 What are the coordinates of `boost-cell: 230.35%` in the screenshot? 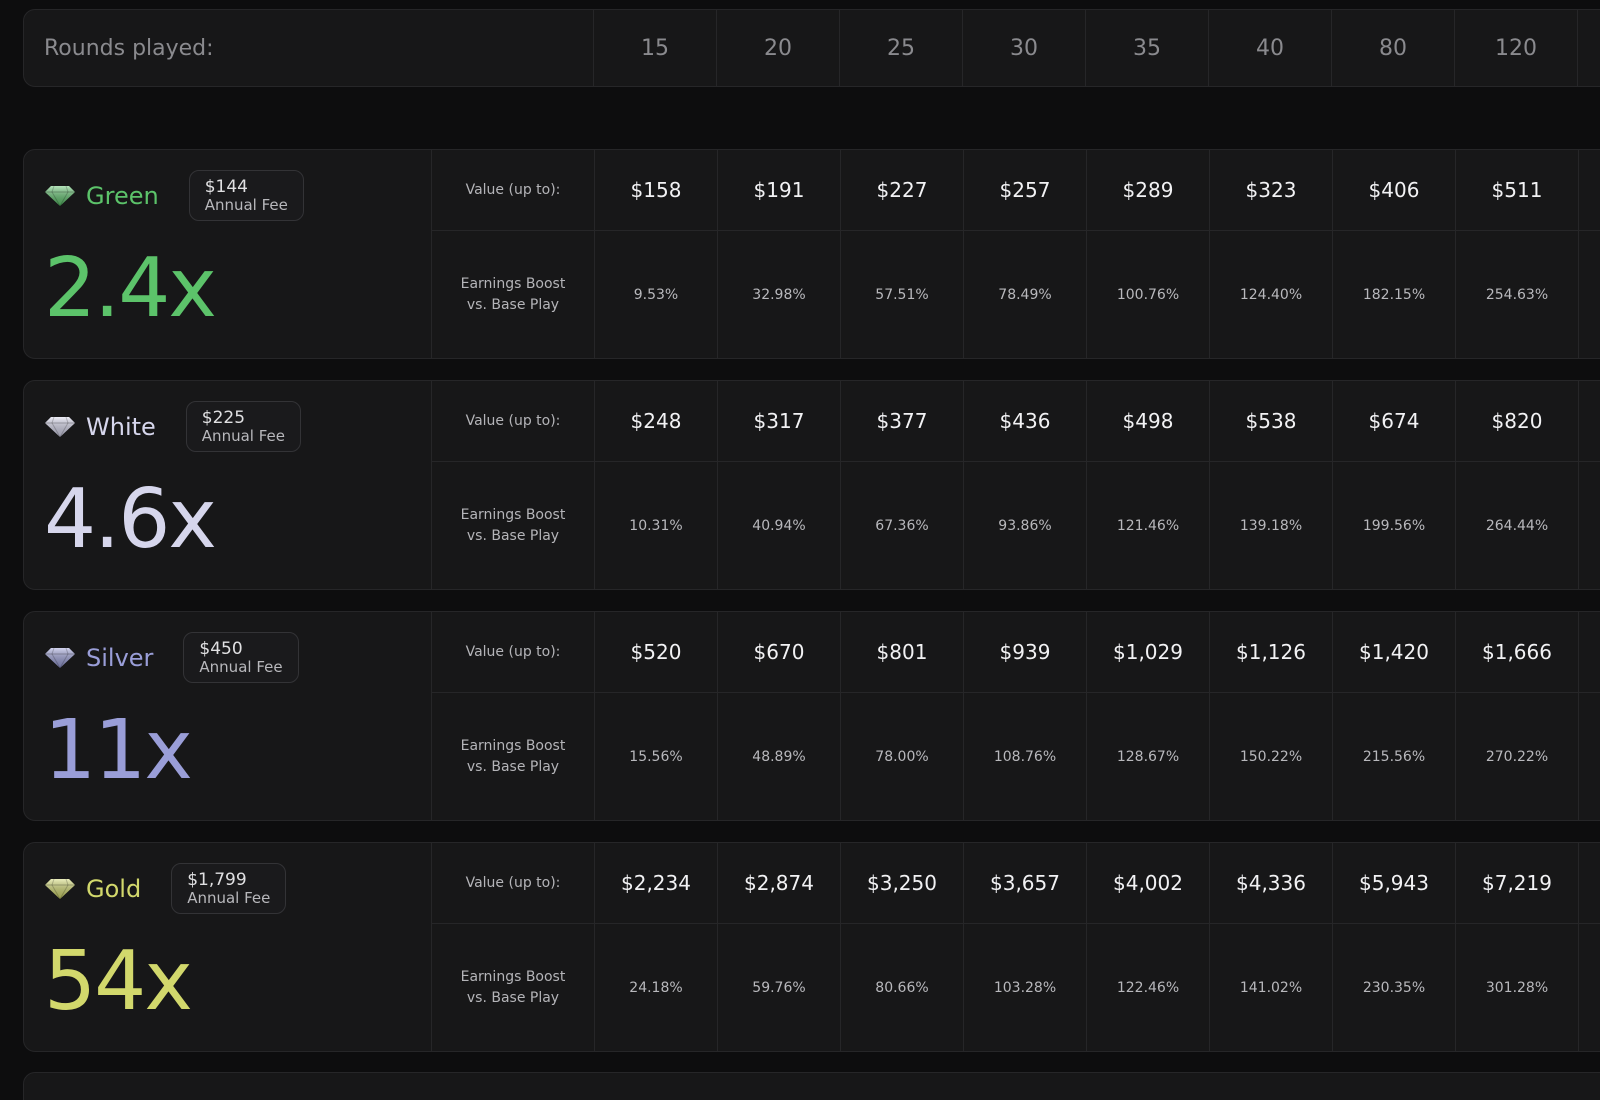 It's located at (1394, 987).